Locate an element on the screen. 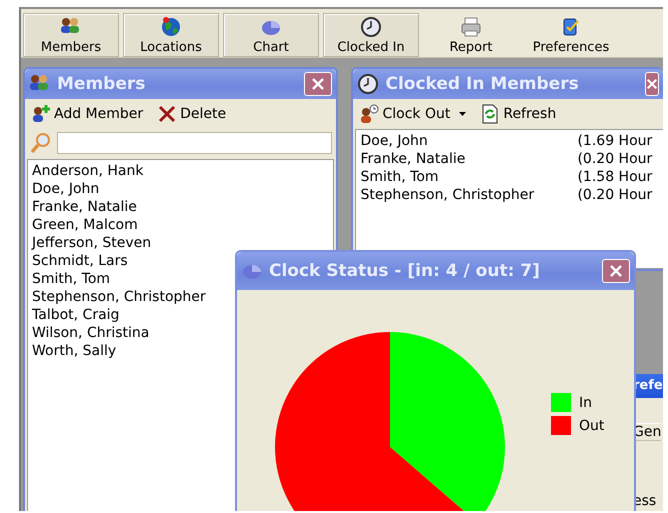 Image resolution: width=668 pixels, height=513 pixels. list-item: Anderson, Hank is located at coordinates (88, 171).